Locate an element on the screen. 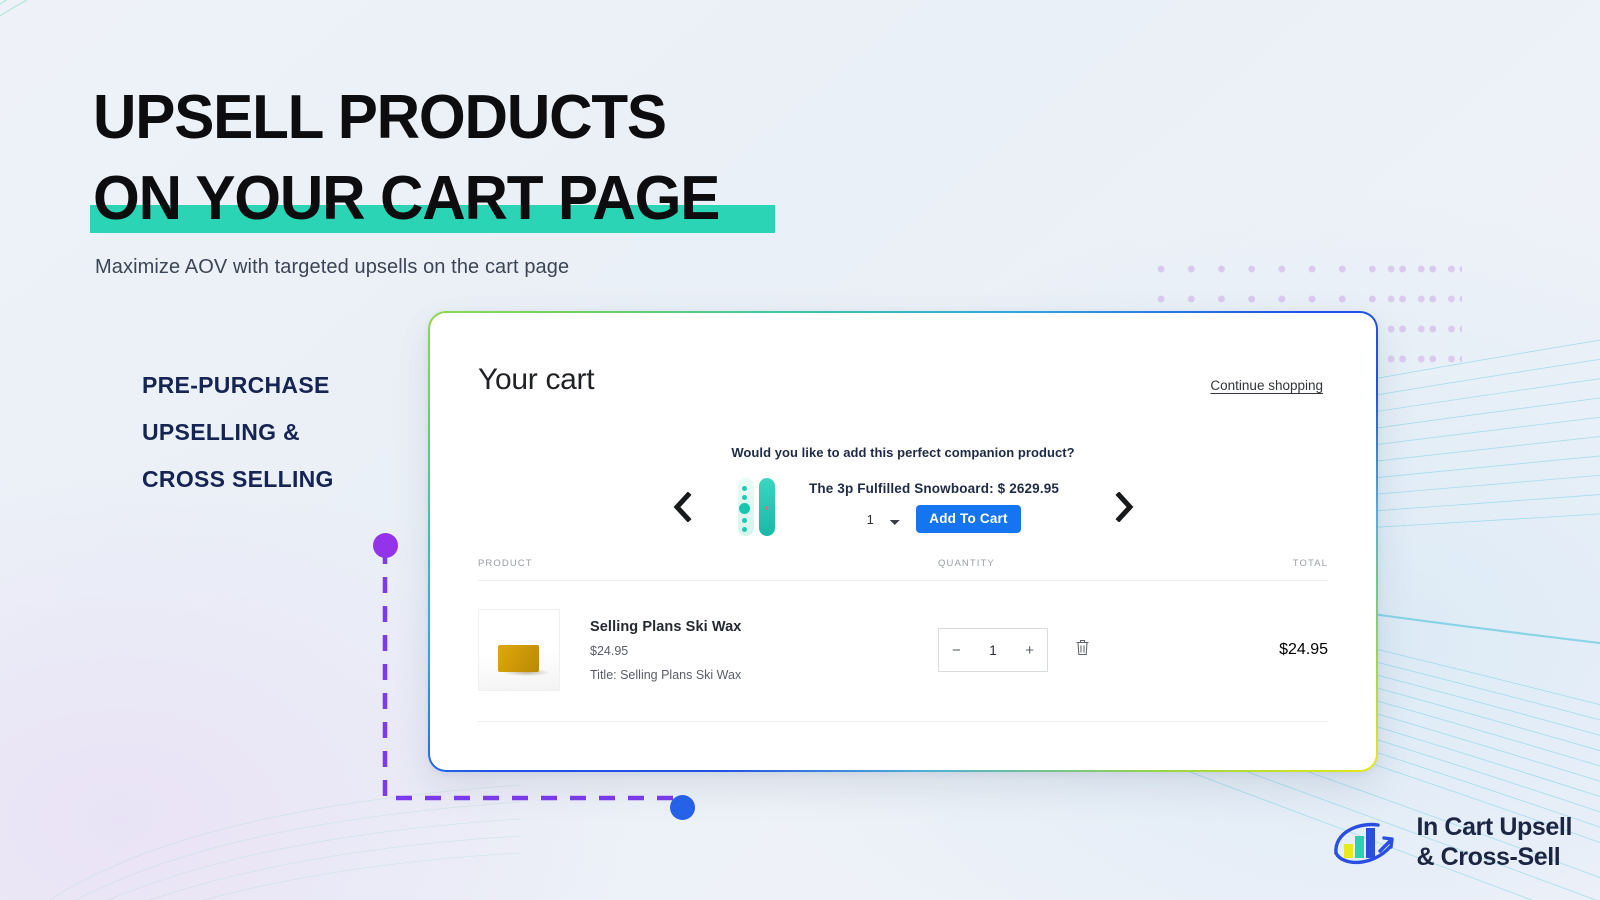  hero-headline-block: UPSELL PRODUCTS ON YOUR CART PAGE is located at coordinates (493, 159).